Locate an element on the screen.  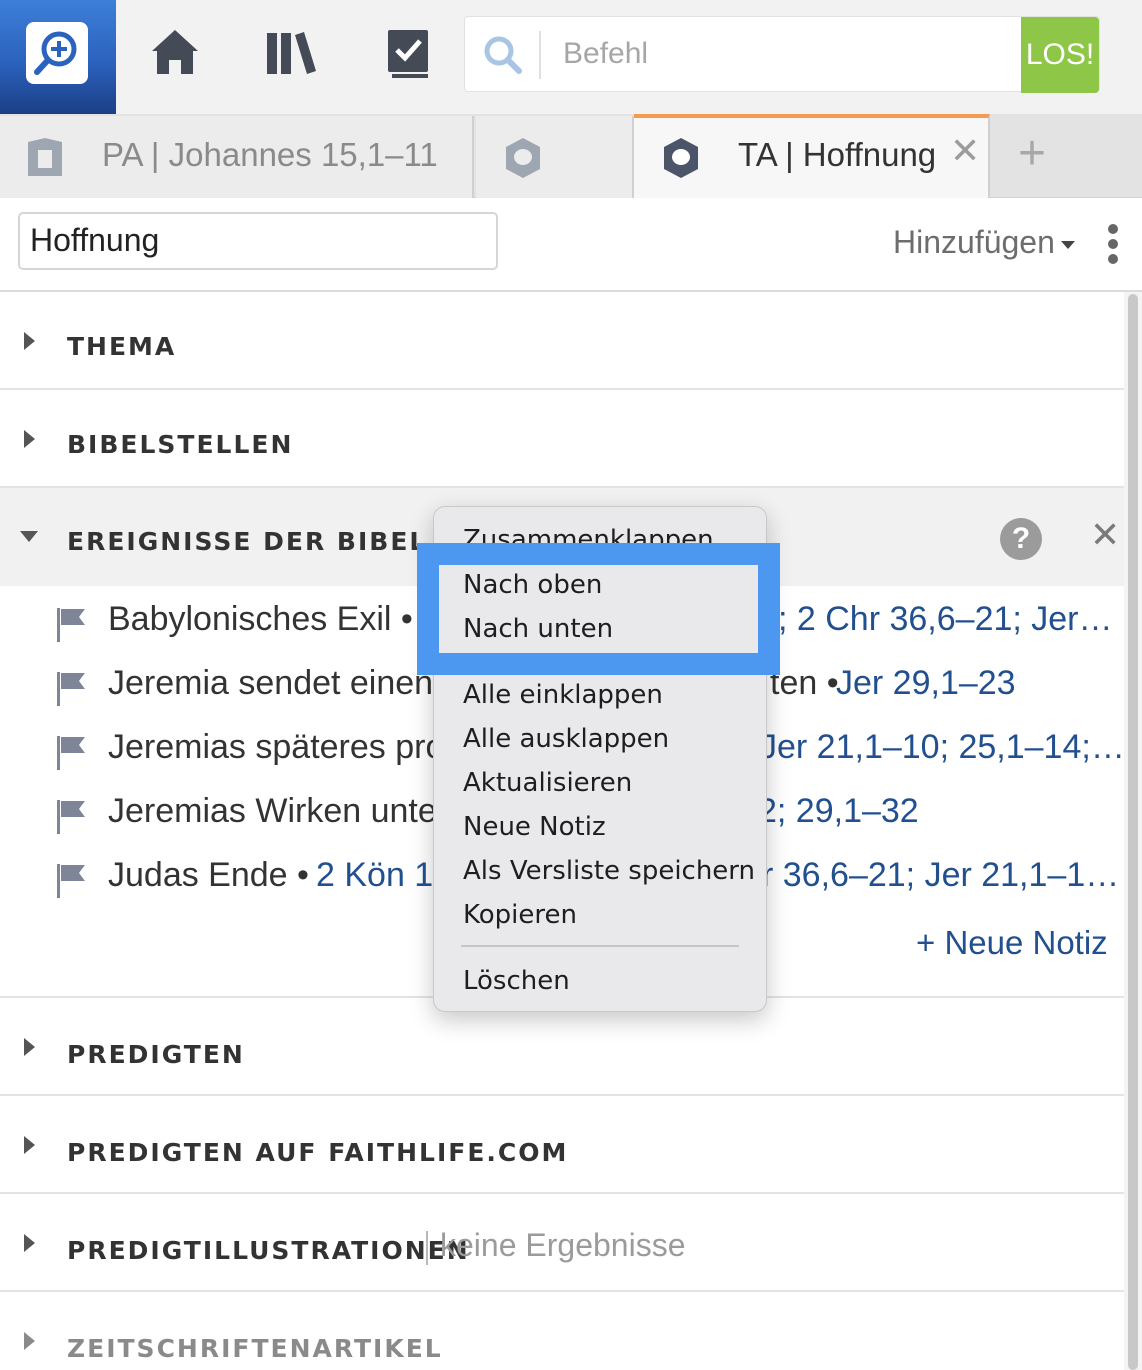
menu-item-neue-notiz: Neue Notiz is located at coordinates (534, 827).